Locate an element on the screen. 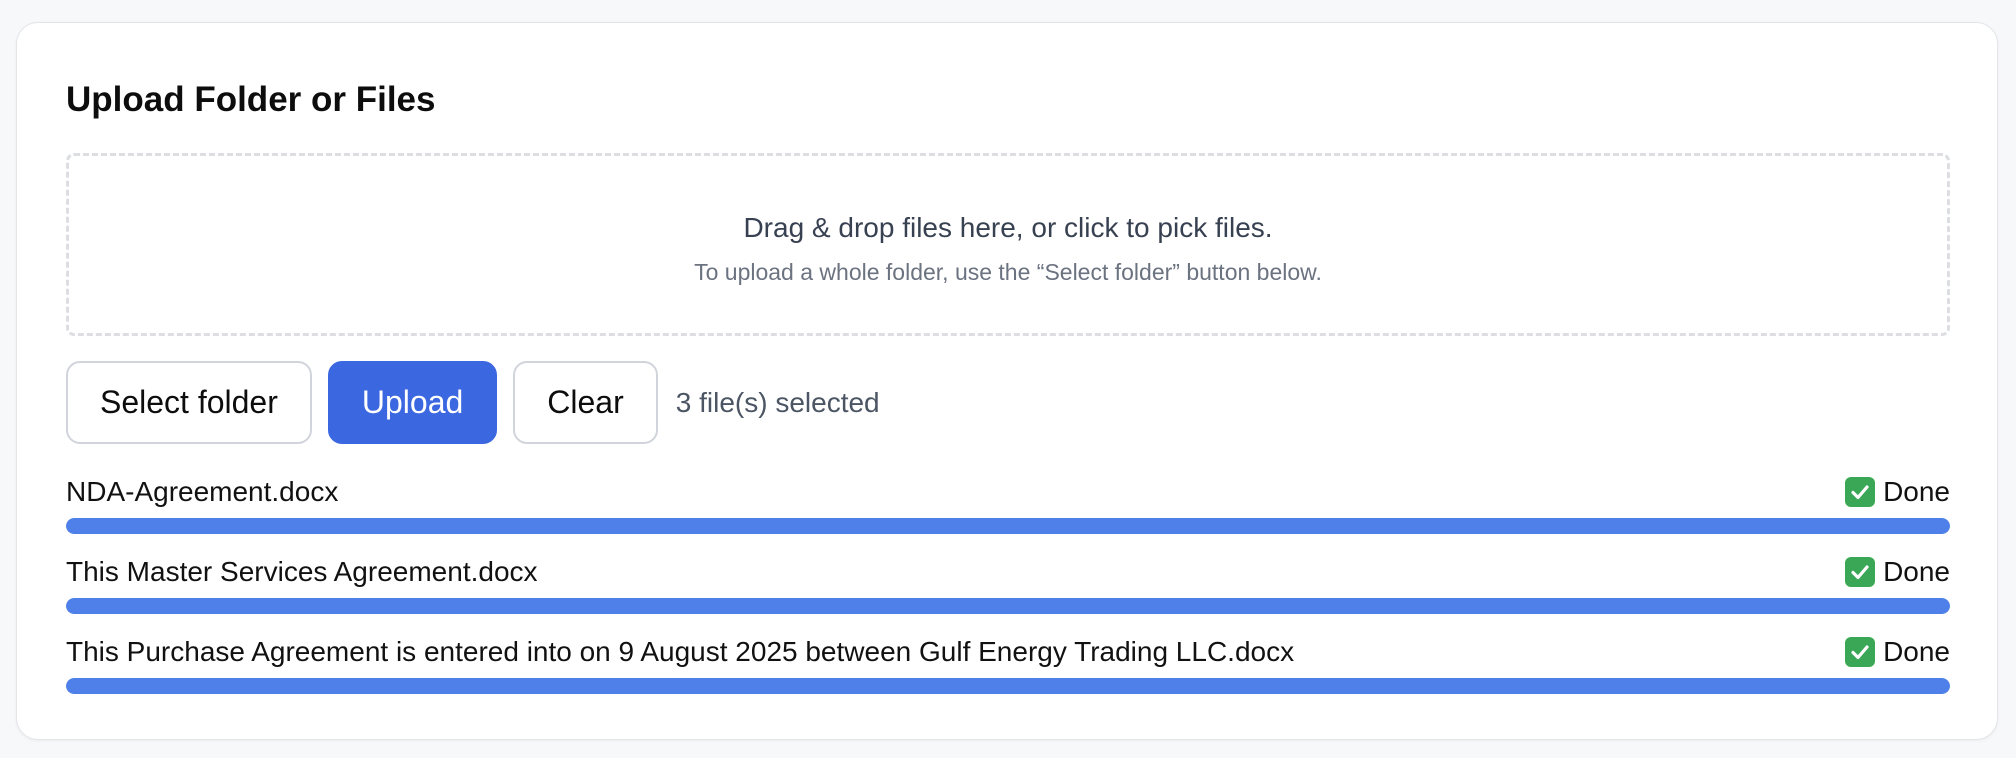  file-row: NDA-Agreement.docx Done is located at coordinates (1008, 513).